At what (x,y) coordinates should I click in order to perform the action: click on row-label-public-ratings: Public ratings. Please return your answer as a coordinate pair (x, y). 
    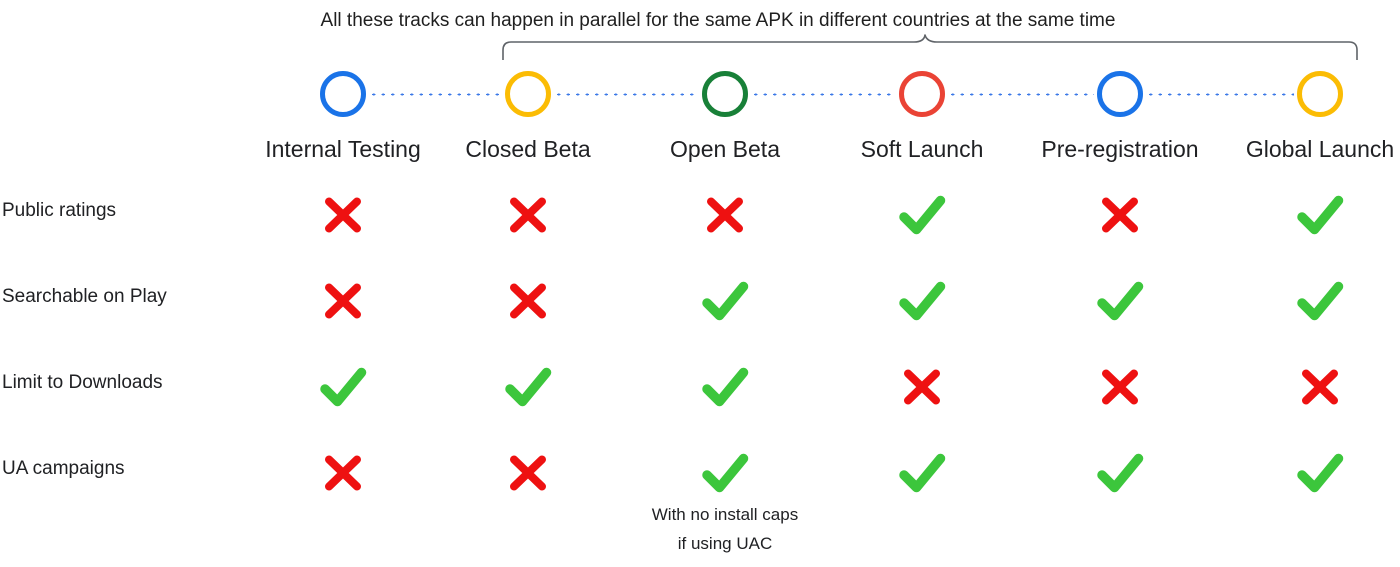
    Looking at the image, I should click on (59, 210).